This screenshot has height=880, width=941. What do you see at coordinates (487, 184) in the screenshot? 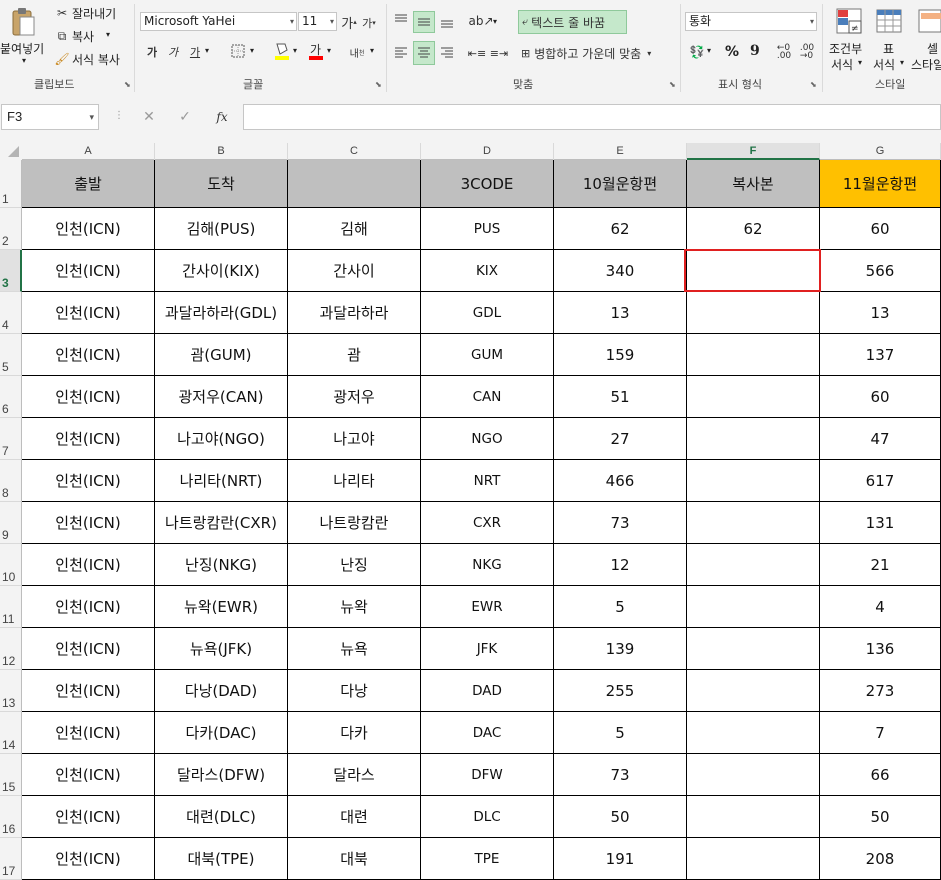
I see `header-cell-d: 3CODE` at bounding box center [487, 184].